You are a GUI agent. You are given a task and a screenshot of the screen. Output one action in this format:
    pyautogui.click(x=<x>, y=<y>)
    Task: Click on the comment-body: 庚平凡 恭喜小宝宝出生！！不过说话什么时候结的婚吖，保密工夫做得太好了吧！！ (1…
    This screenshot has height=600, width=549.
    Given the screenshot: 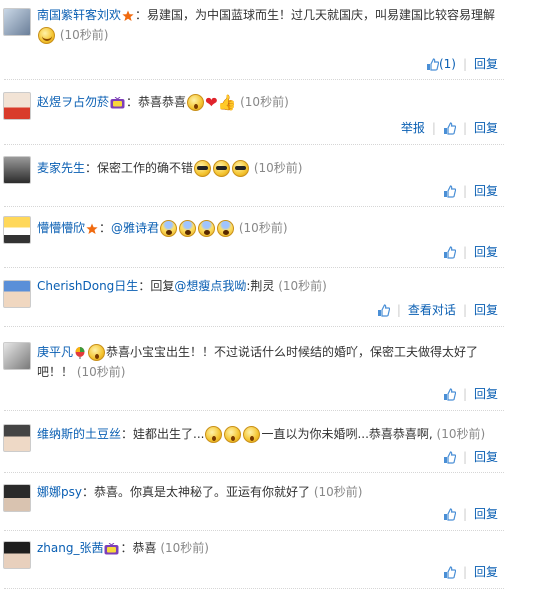 What is the action you would take?
    pyautogui.click(x=272, y=362)
    